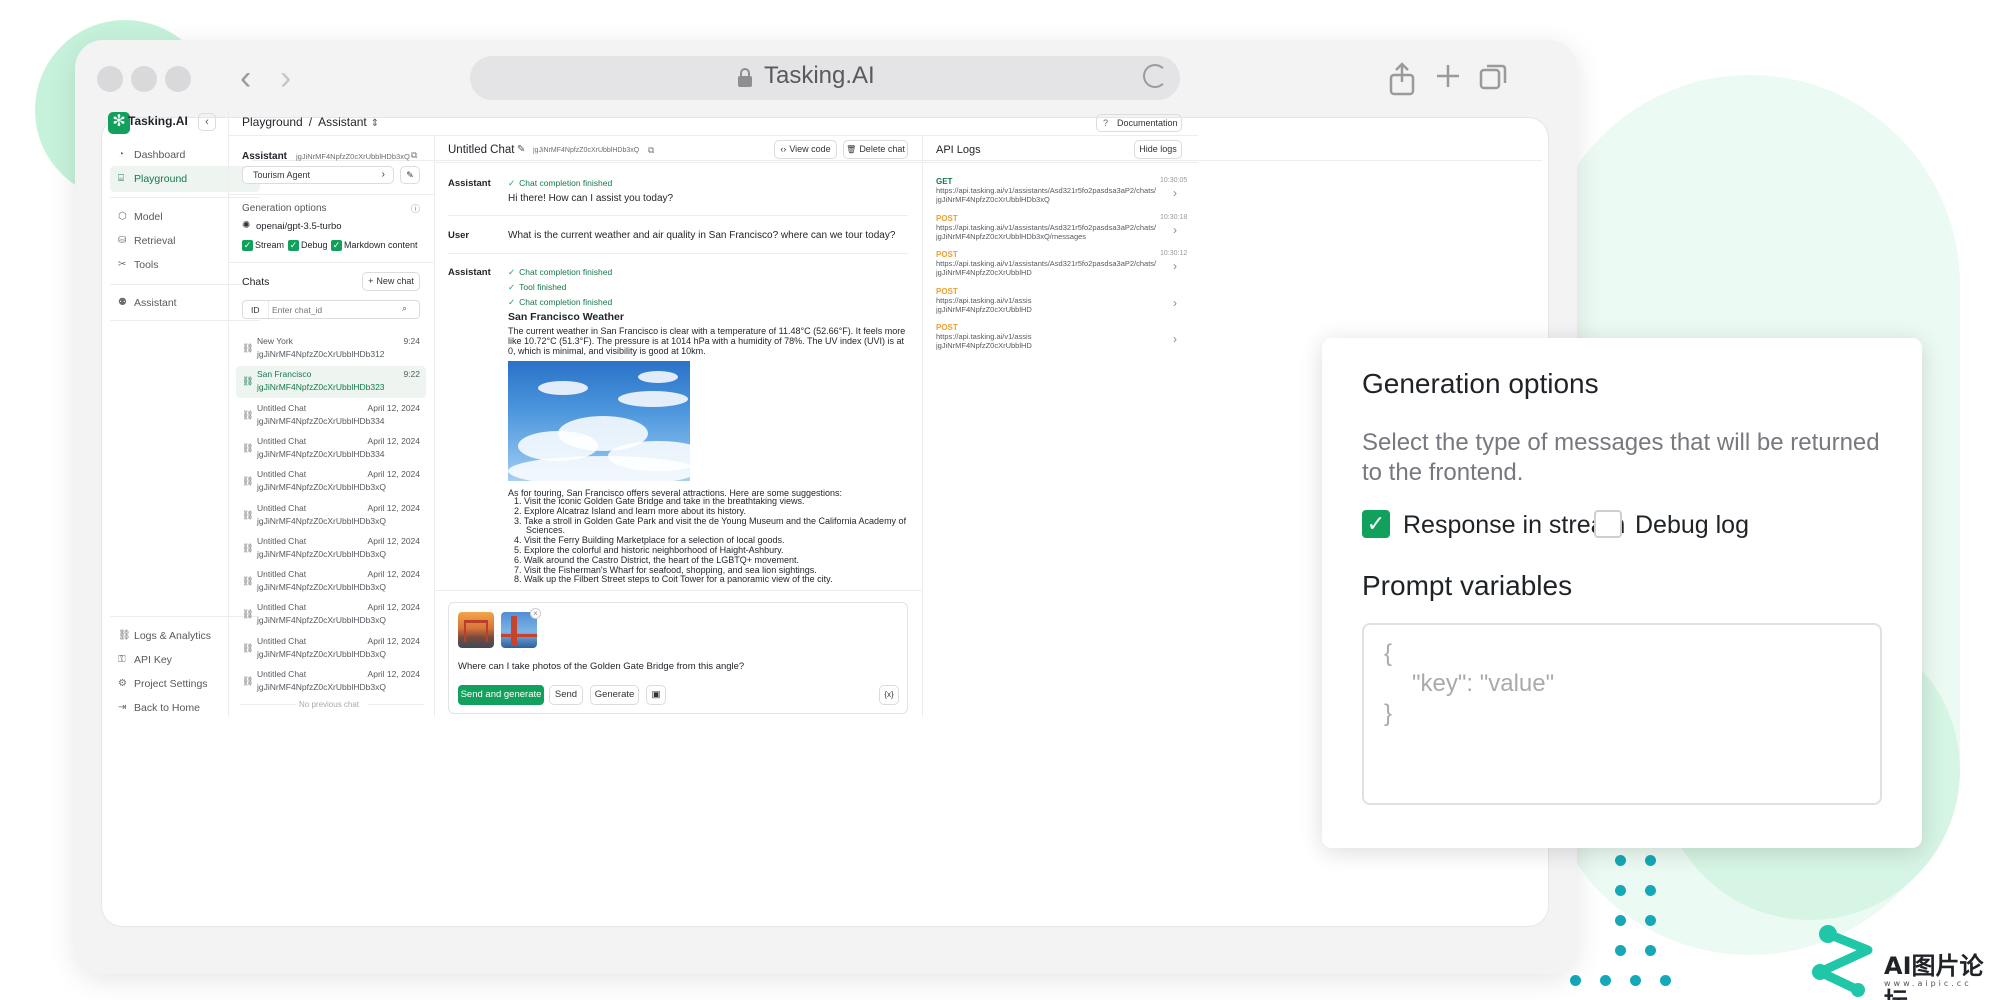 The width and height of the screenshot is (2000, 1000). Describe the element at coordinates (119, 121) in the screenshot. I see `logo-snowflake-icon: ✻` at that location.